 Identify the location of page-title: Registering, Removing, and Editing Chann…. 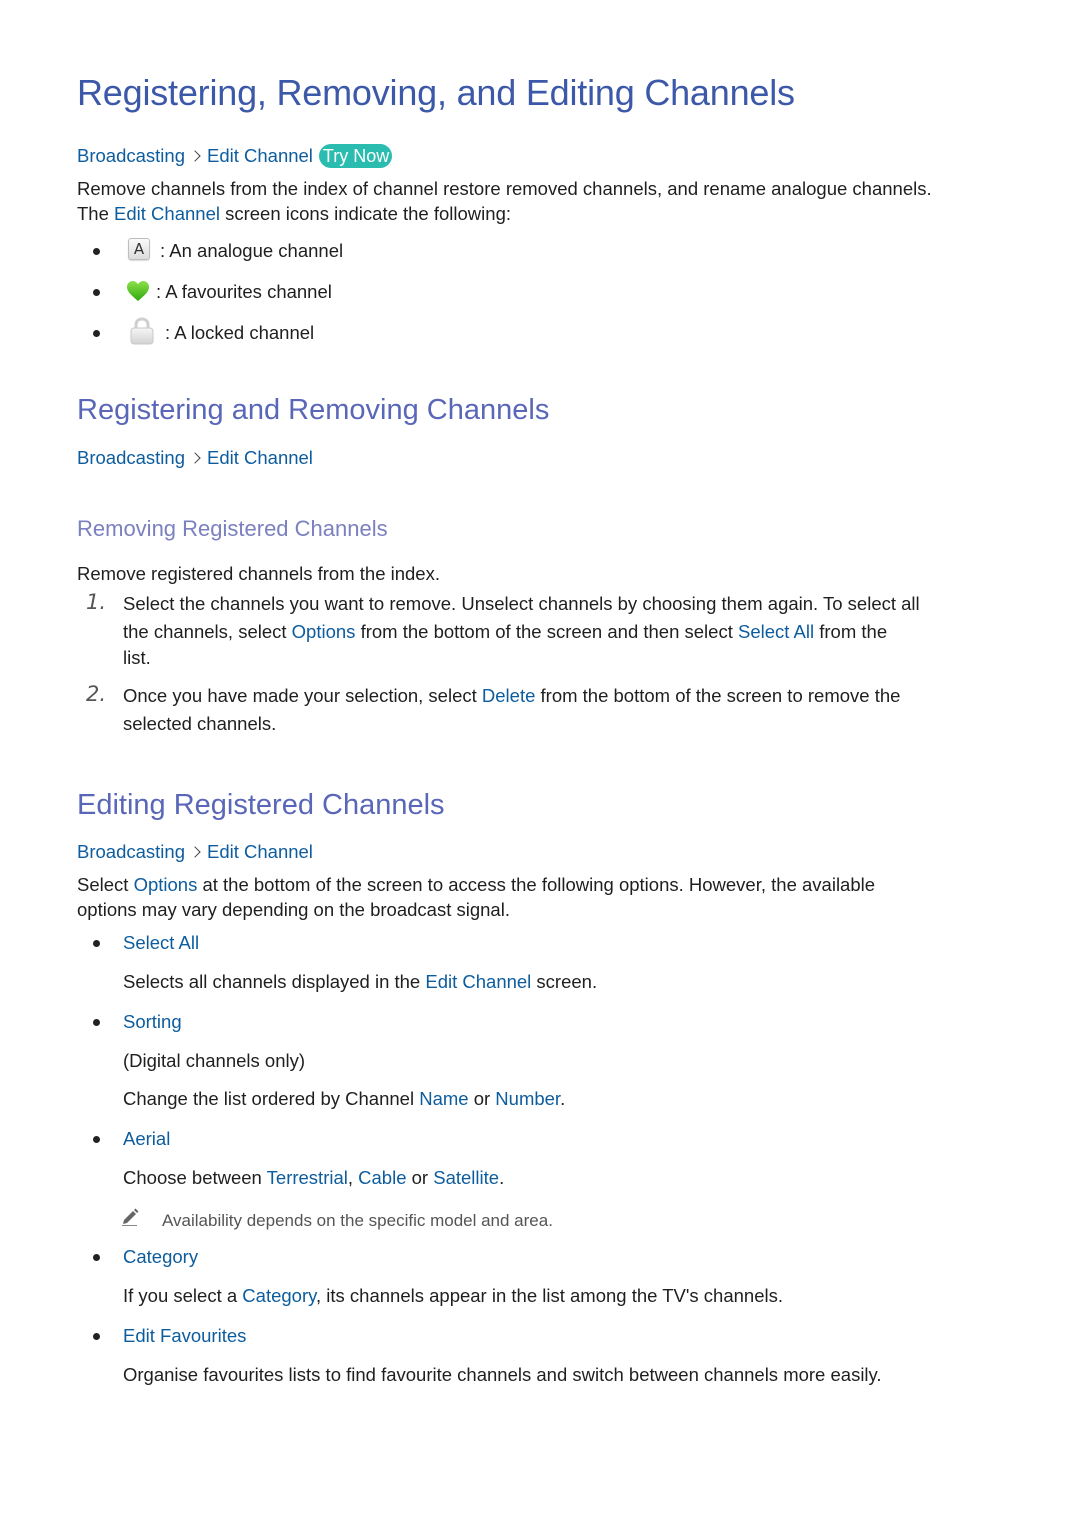
(436, 92).